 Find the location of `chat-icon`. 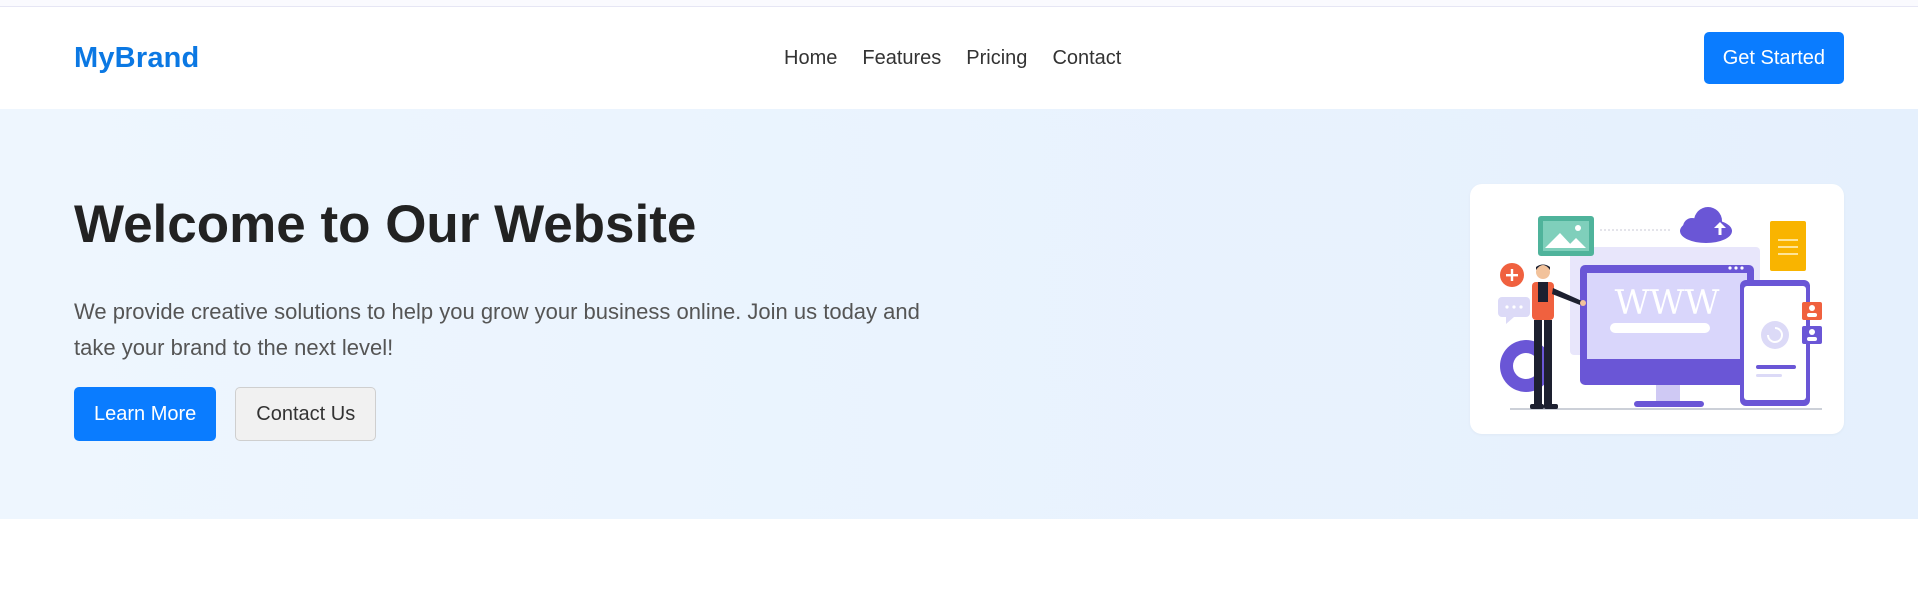

chat-icon is located at coordinates (1514, 310).